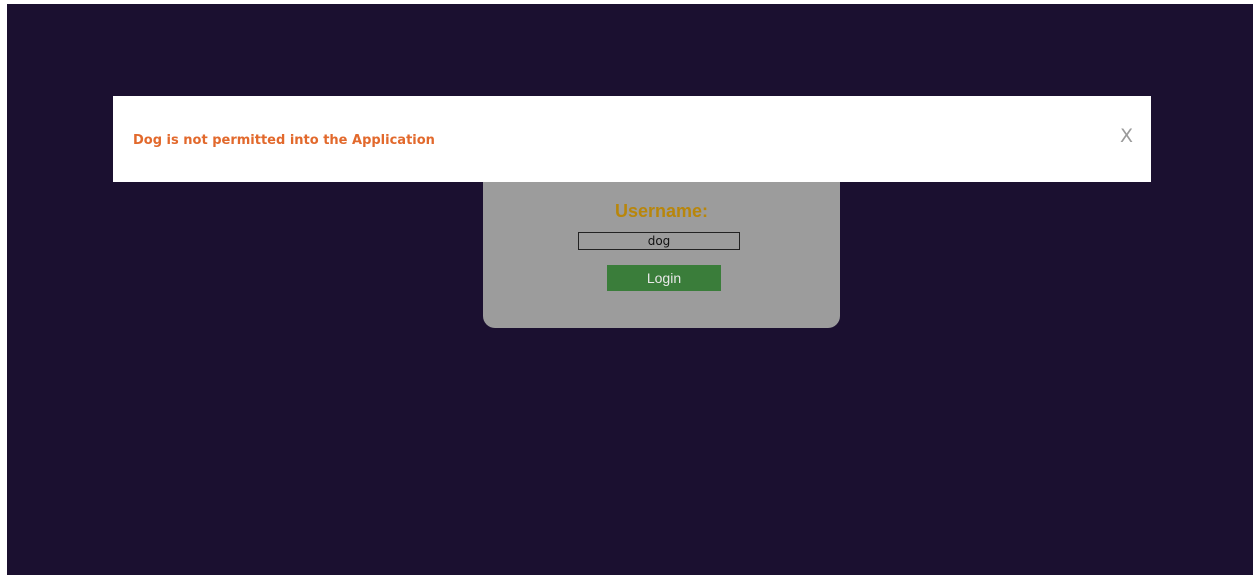  I want to click on username-input, so click(659, 241).